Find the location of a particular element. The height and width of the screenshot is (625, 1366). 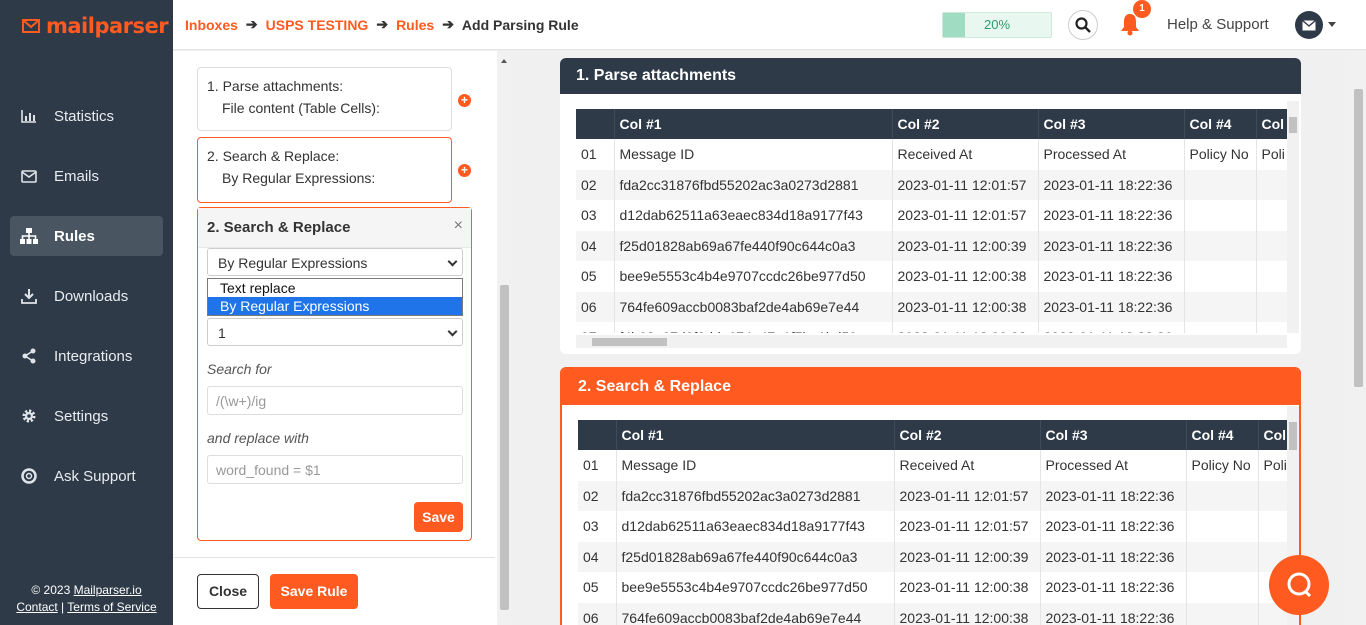

search-button is located at coordinates (1083, 25).